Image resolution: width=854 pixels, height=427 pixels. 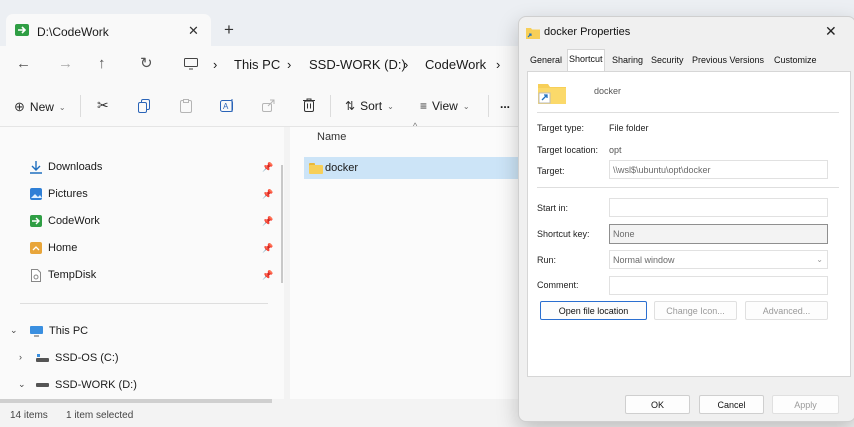 I want to click on run-select: Normal window ⌄, so click(x=718, y=259).